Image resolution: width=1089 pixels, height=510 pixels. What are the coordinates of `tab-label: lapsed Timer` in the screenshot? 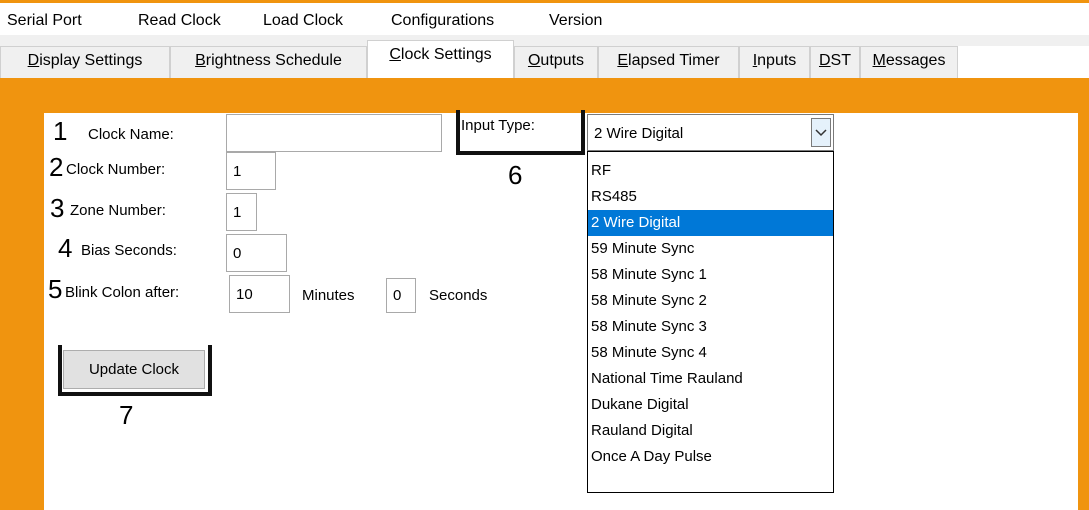 It's located at (674, 60).